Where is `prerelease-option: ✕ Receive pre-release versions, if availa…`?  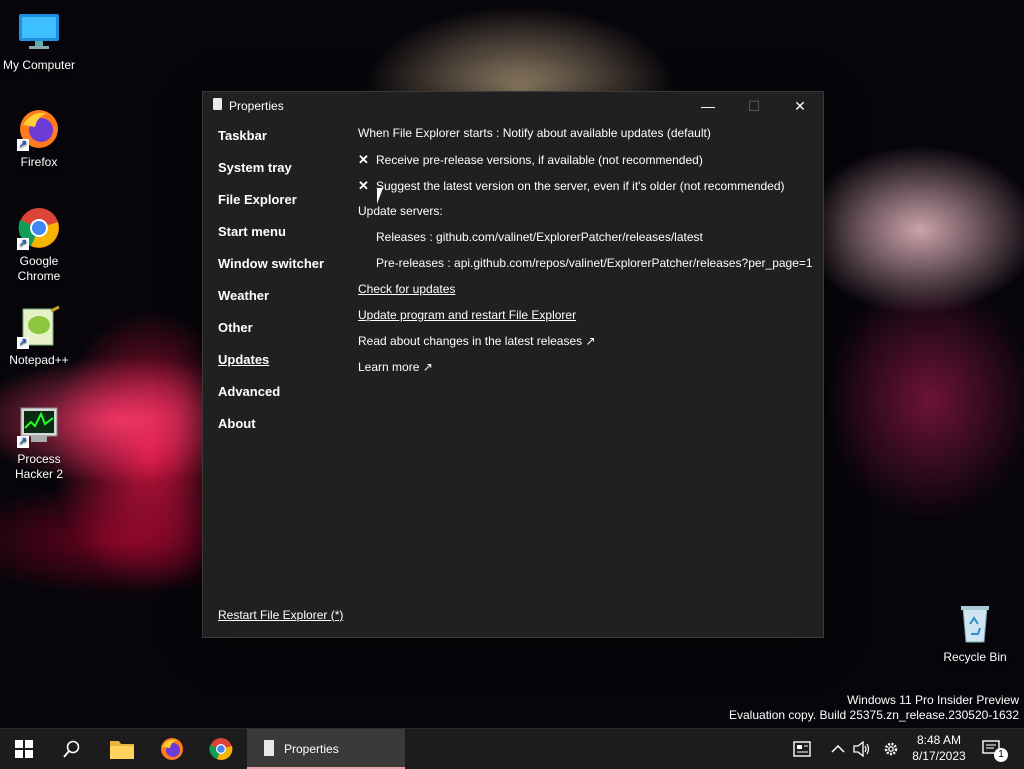
prerelease-option: ✕ Receive pre-release versions, if availa… is located at coordinates (588, 165).